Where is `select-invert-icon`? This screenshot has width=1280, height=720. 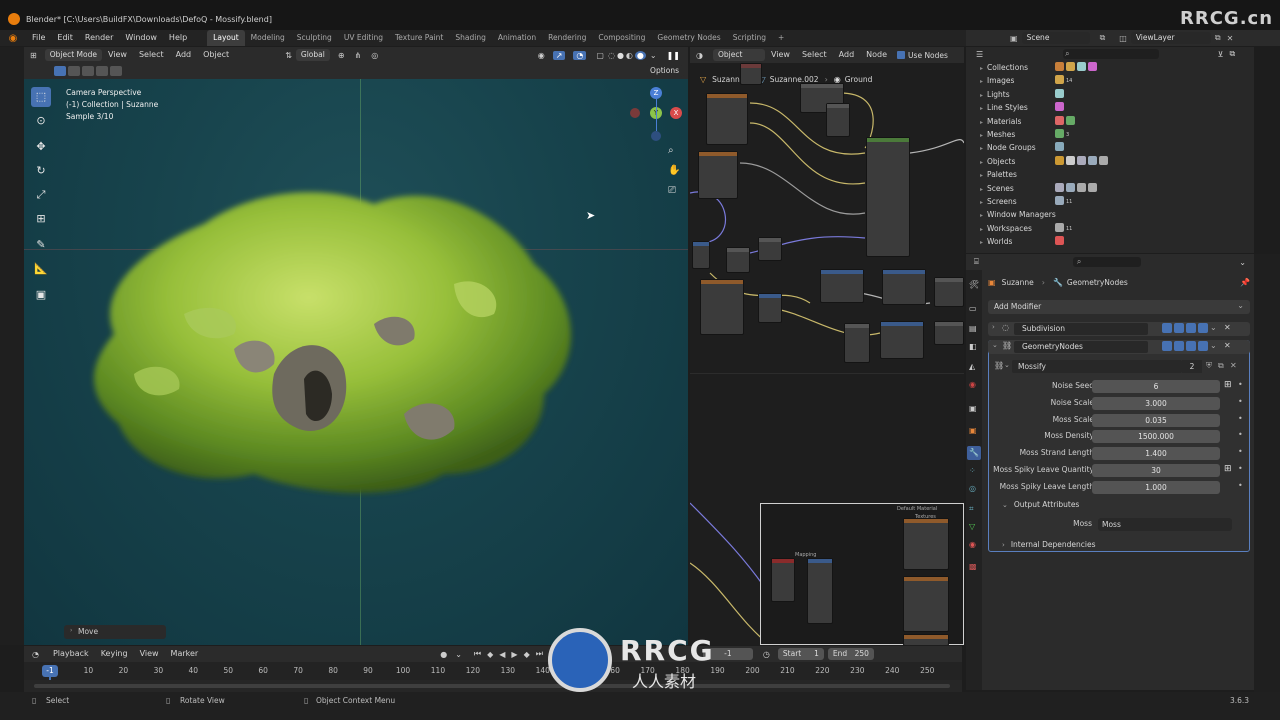 select-invert-icon is located at coordinates (116, 71).